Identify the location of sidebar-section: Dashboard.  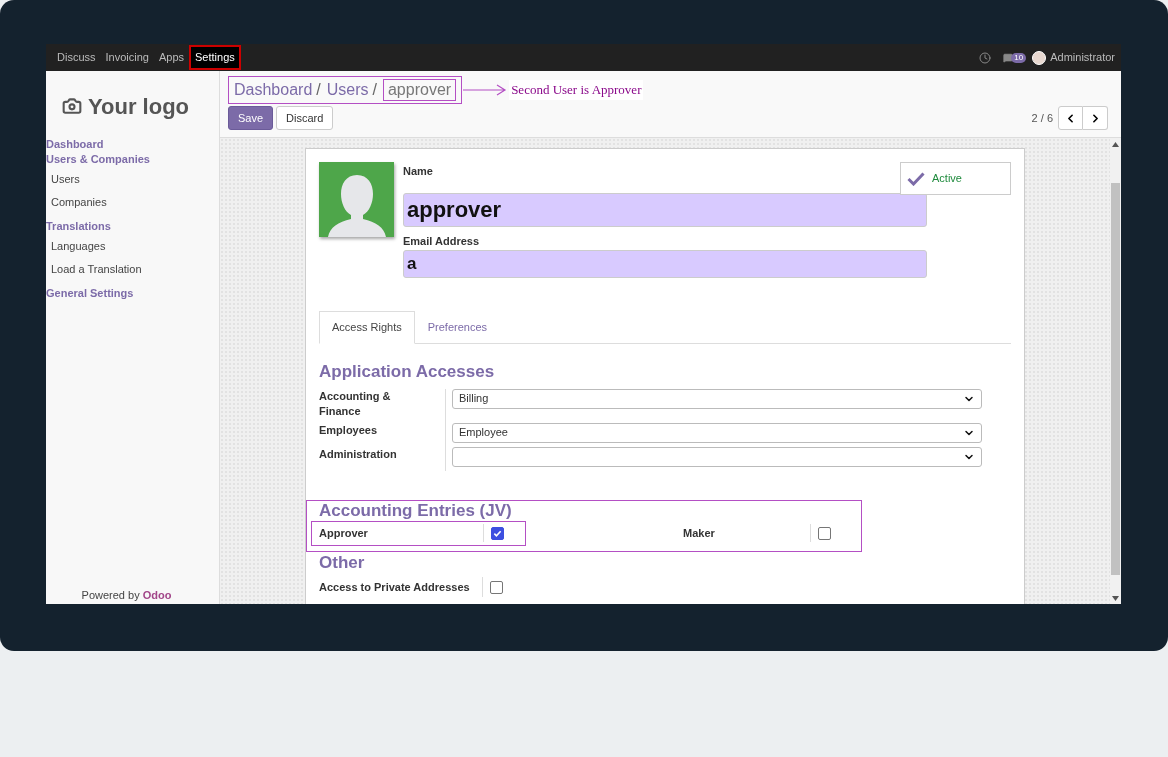
(75, 144).